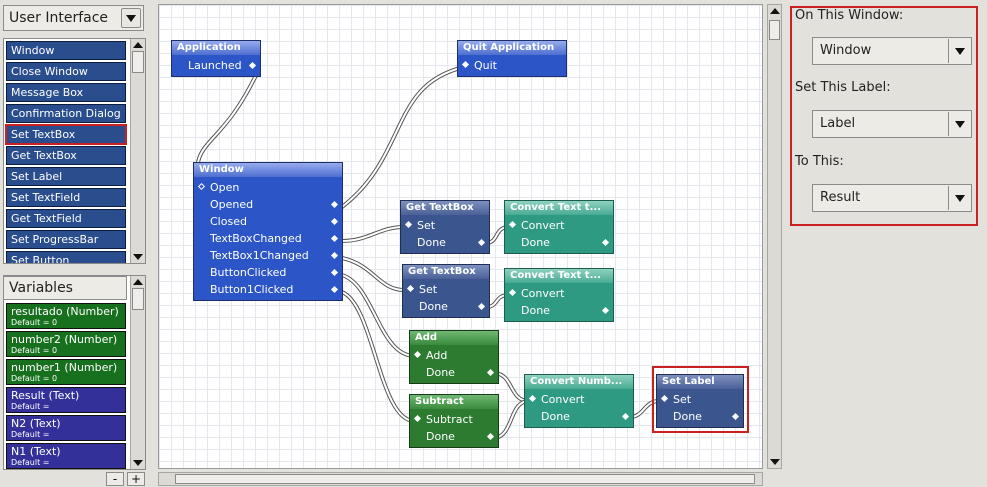 This screenshot has width=987, height=487. What do you see at coordinates (66, 428) in the screenshot?
I see `variable-item: N2 (Text) Default =` at bounding box center [66, 428].